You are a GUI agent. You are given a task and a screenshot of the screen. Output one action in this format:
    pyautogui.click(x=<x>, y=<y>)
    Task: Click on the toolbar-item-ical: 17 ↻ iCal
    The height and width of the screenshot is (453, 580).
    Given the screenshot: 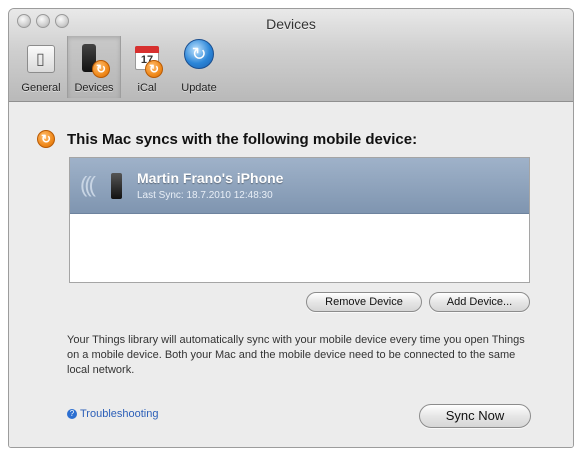 What is the action you would take?
    pyautogui.click(x=147, y=67)
    